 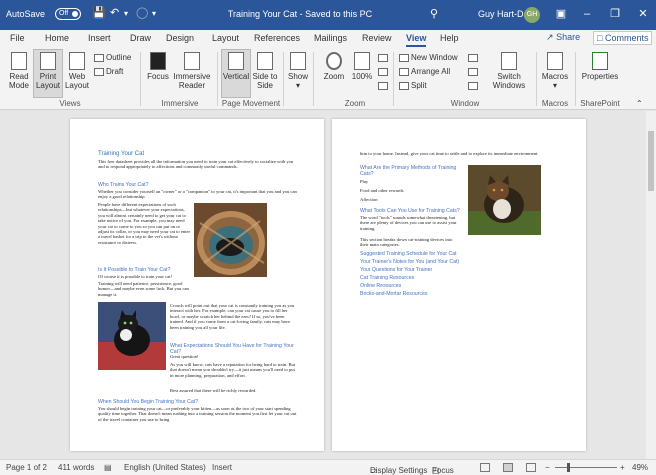 I want to click on draft-button: Draft, so click(x=108, y=71).